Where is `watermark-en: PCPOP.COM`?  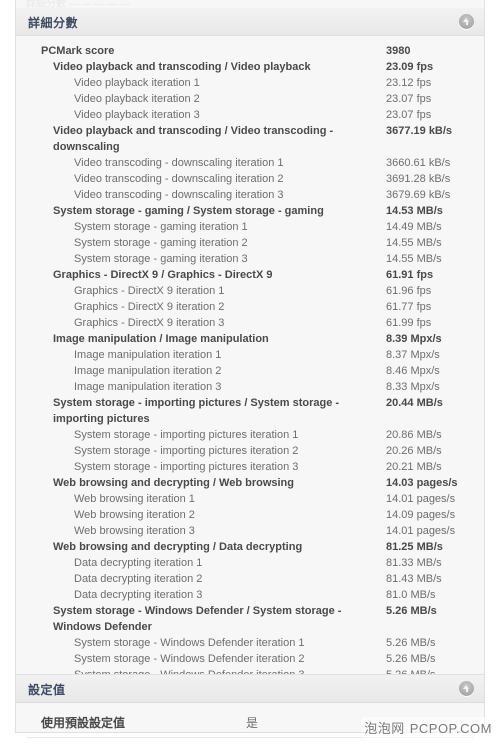 watermark-en: PCPOP.COM is located at coordinates (450, 728).